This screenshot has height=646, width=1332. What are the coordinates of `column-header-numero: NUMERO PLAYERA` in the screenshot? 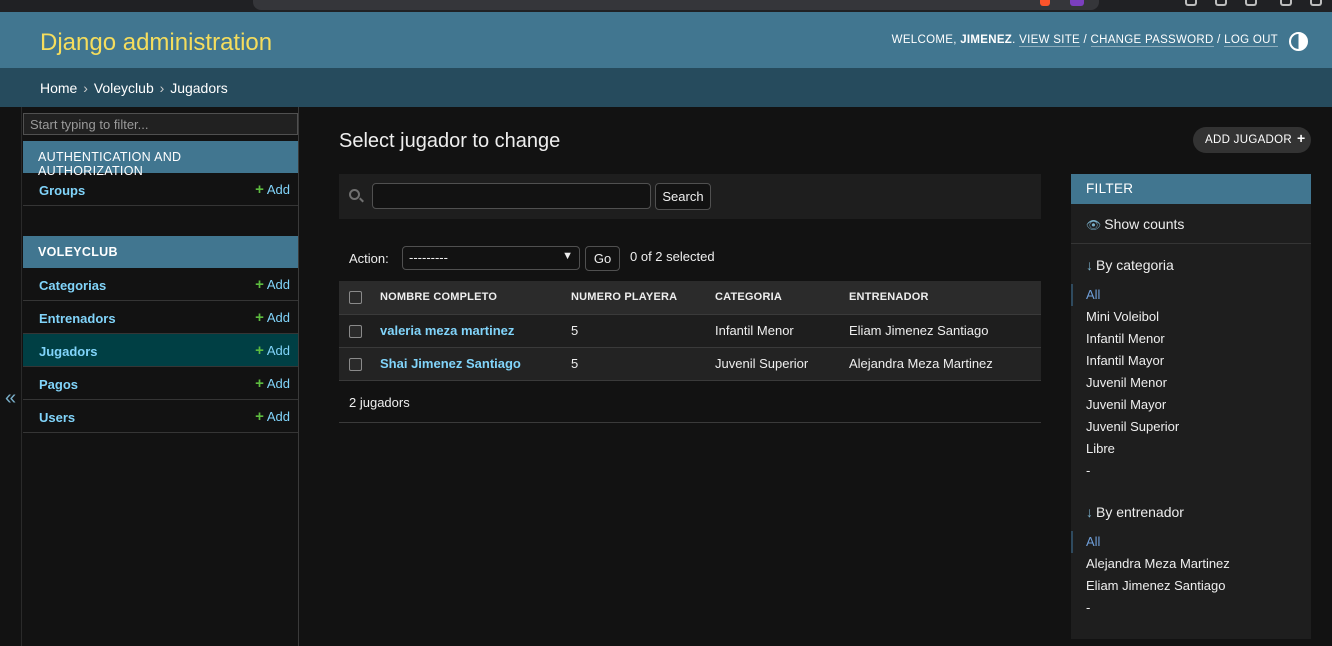 It's located at (635, 298).